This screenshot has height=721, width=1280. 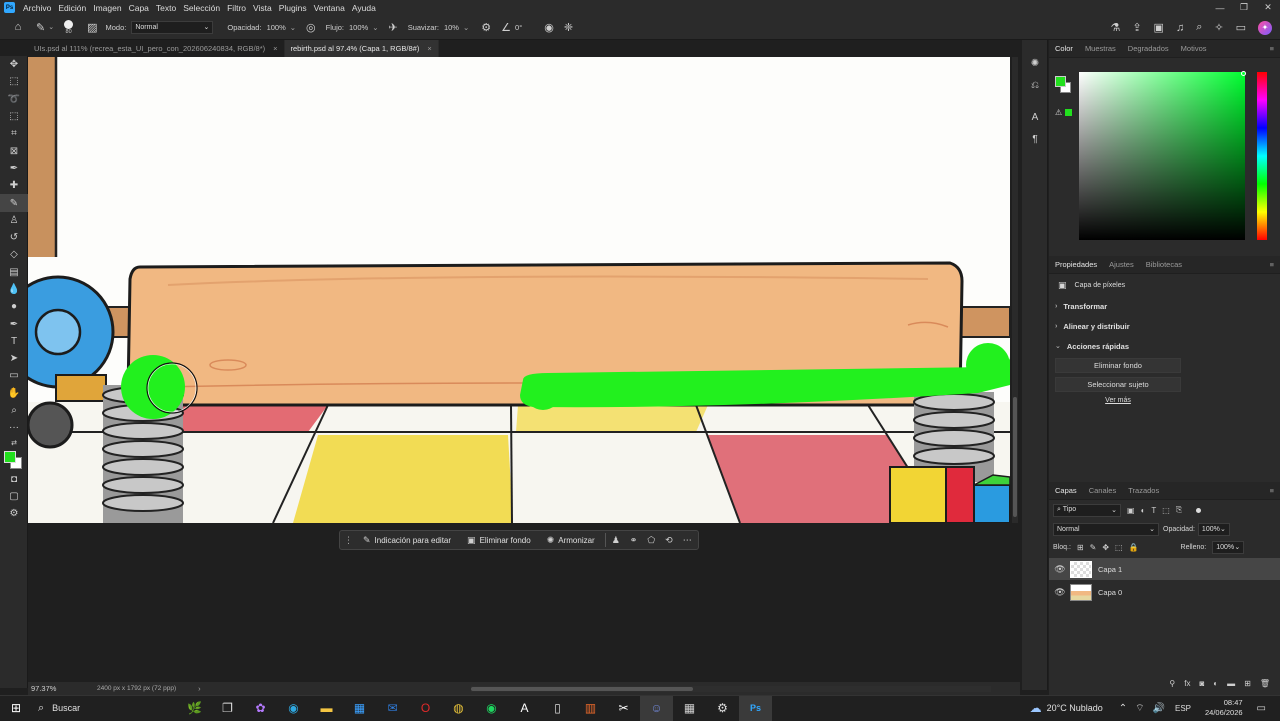 I want to click on menu-edicion: Edición, so click(x=72, y=8).